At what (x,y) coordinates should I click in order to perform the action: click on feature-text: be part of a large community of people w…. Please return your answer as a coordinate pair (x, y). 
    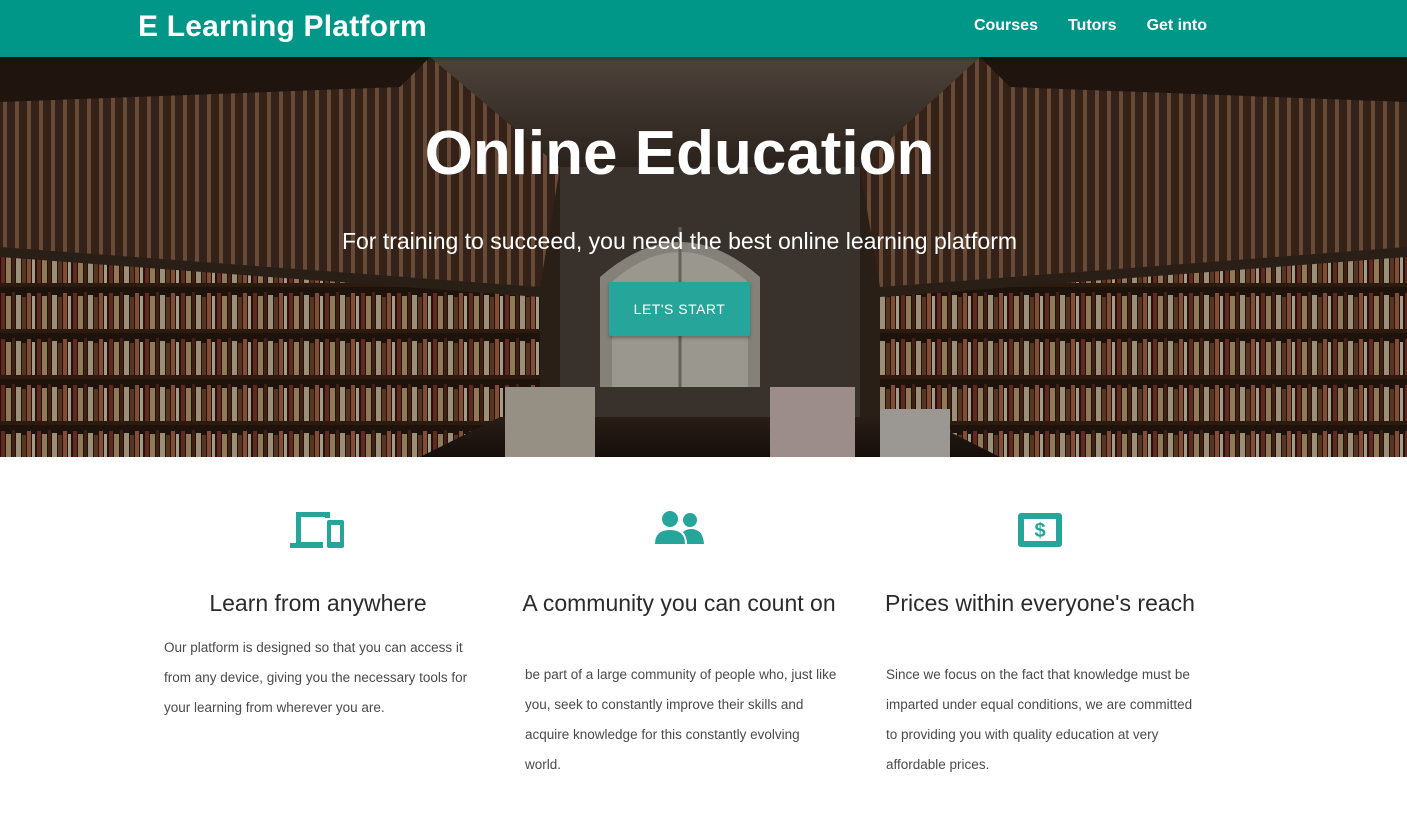
    Looking at the image, I should click on (681, 719).